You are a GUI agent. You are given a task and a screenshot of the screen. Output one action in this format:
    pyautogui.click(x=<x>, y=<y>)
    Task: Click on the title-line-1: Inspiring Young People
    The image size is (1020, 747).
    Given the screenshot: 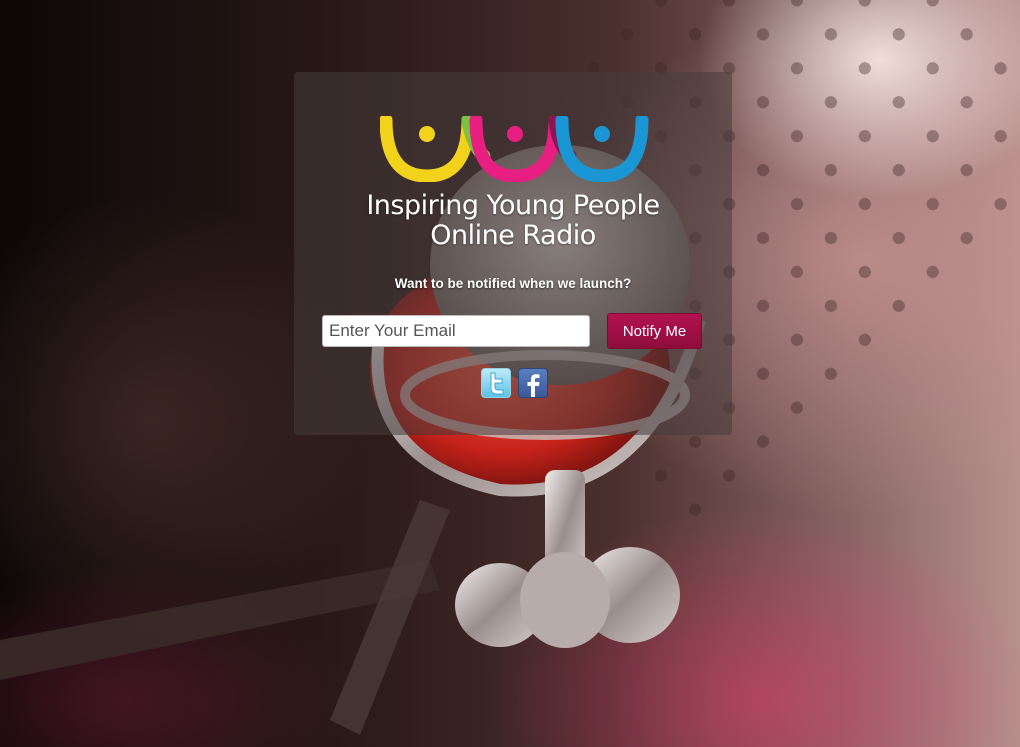 What is the action you would take?
    pyautogui.click(x=513, y=205)
    